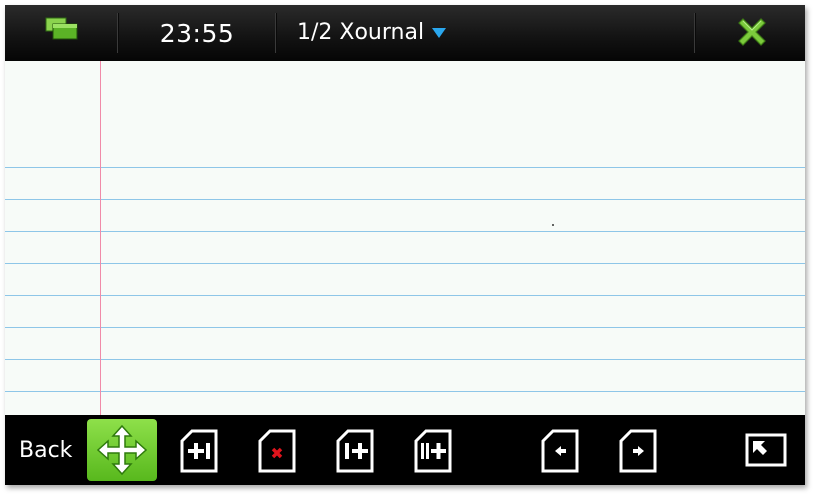  I want to click on insert-page-after-button, so click(356, 451).